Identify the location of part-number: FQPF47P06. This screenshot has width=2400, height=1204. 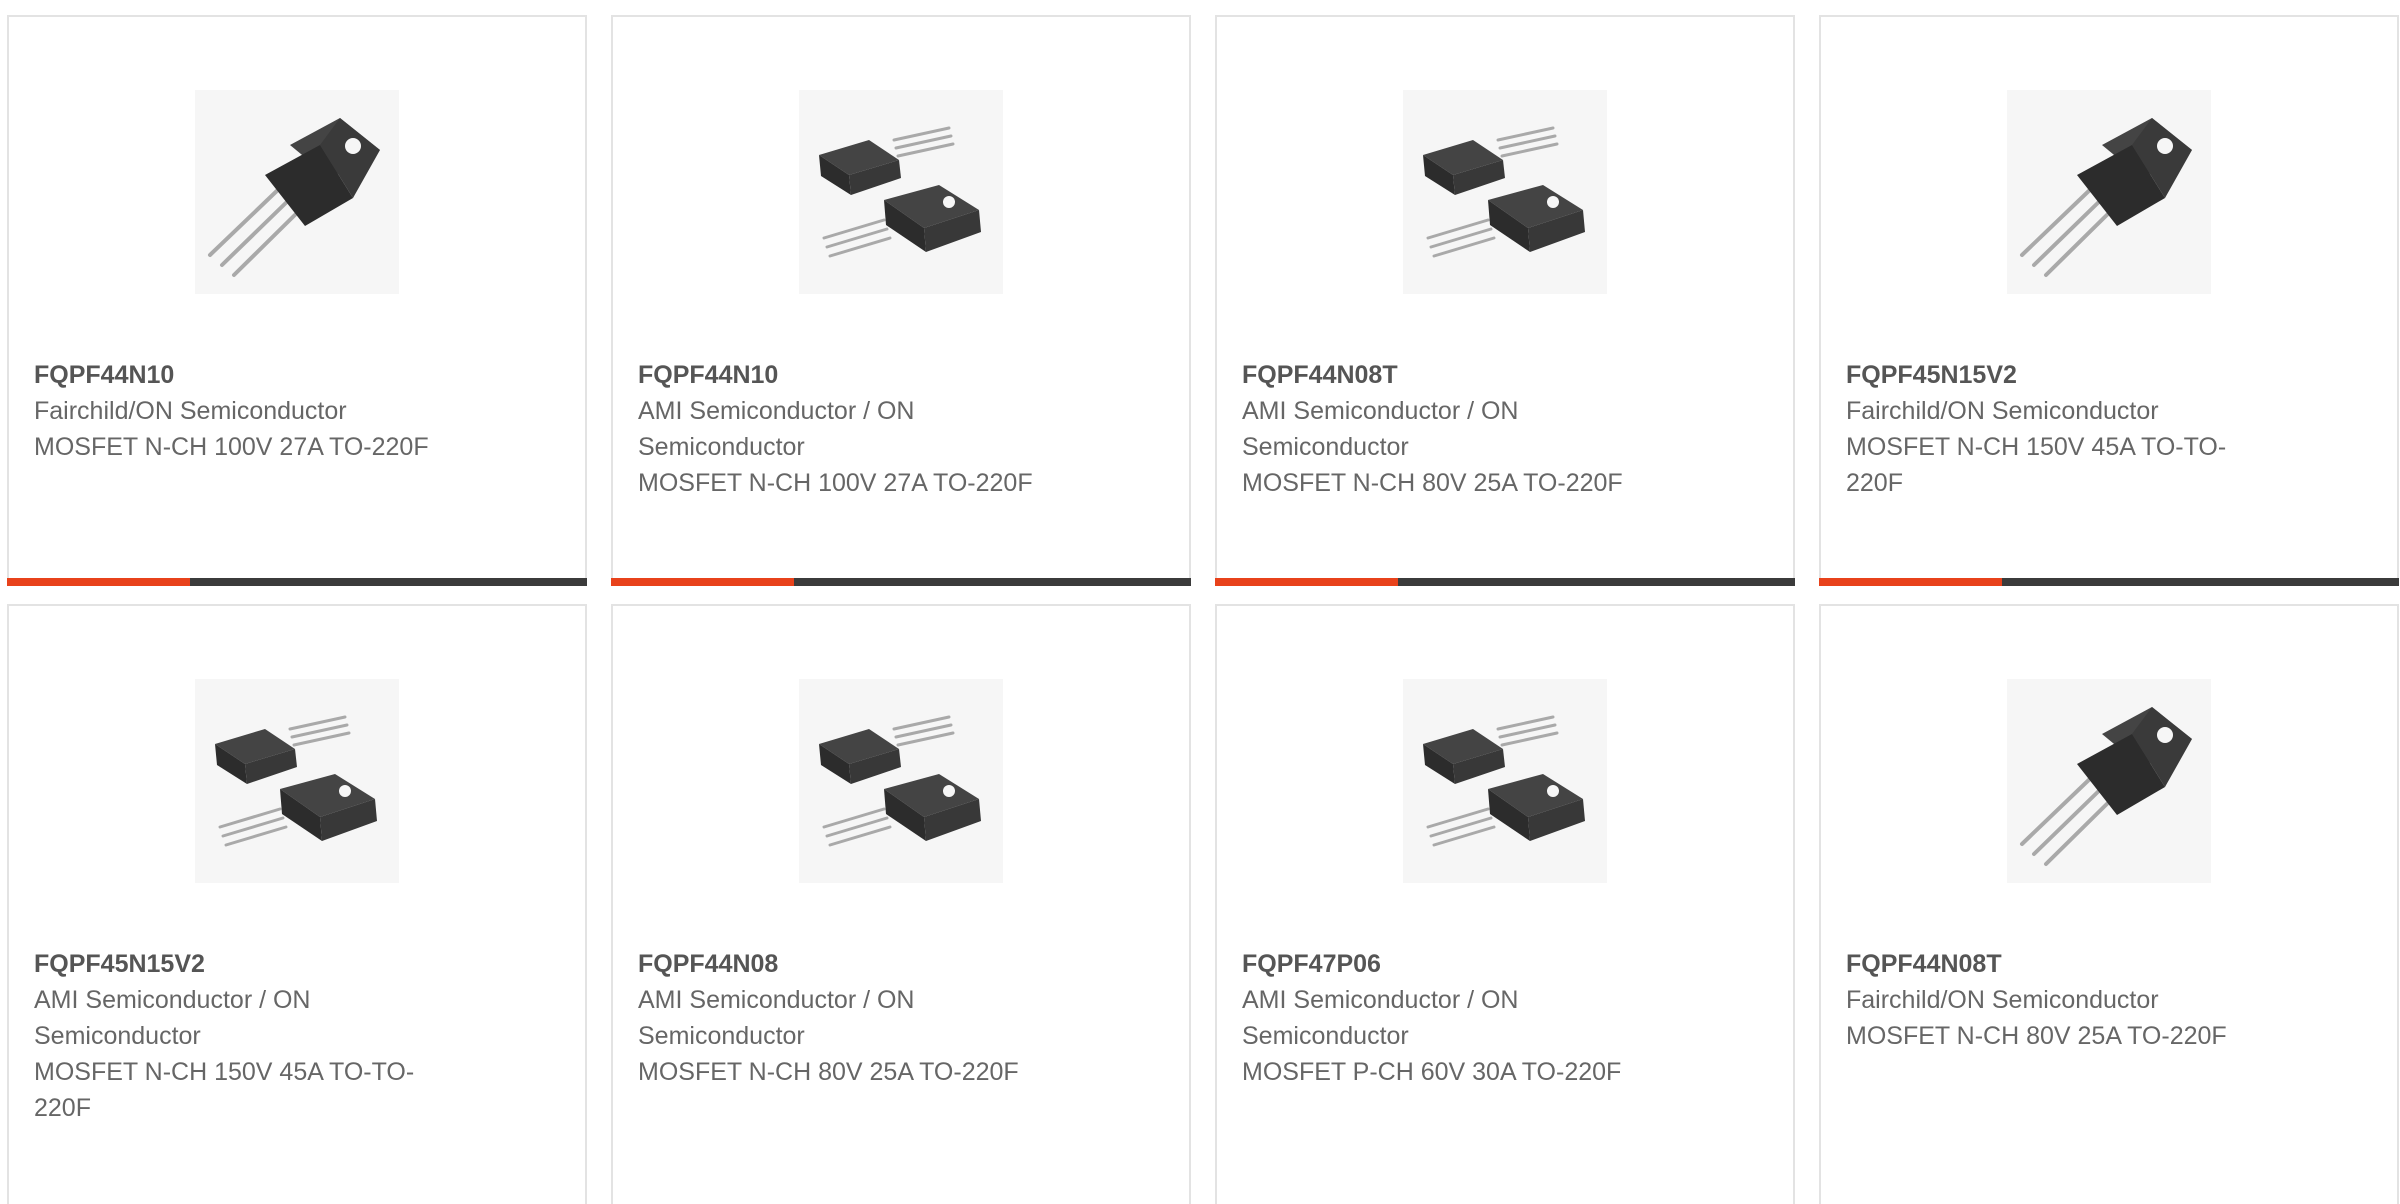
(1457, 964).